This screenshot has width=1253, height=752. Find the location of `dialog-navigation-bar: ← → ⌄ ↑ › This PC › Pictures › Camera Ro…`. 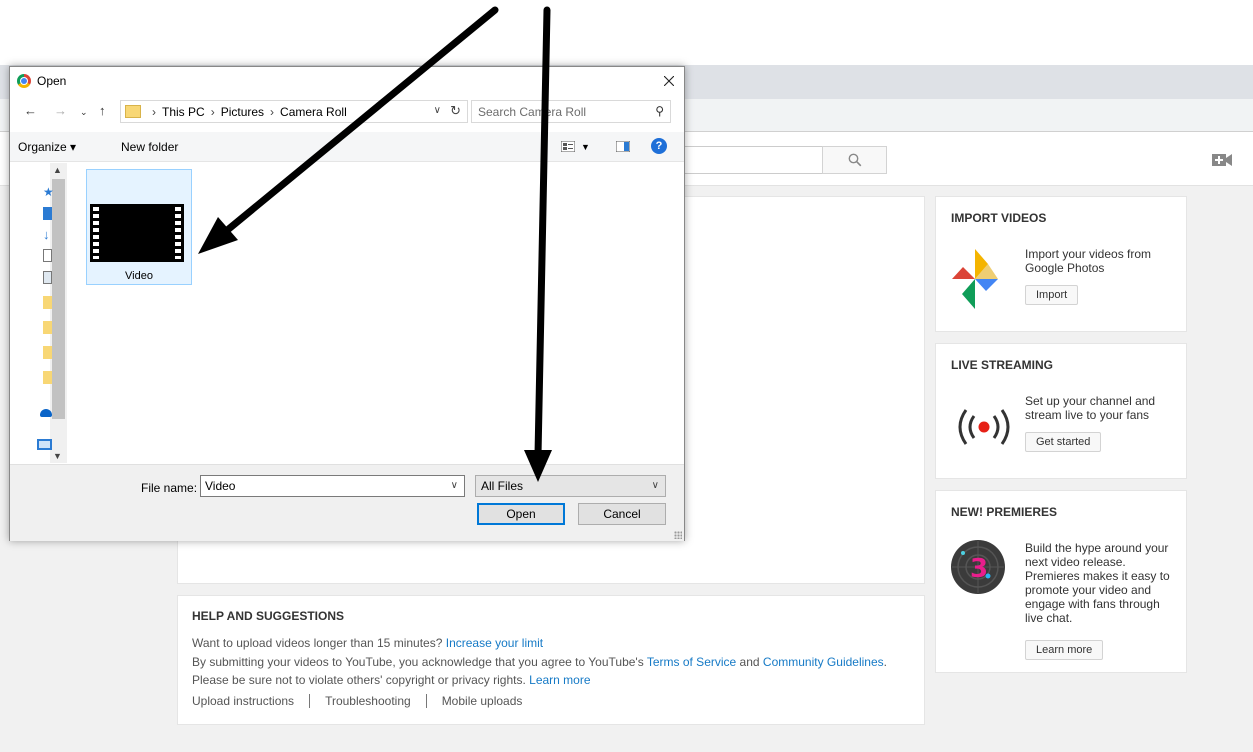

dialog-navigation-bar: ← → ⌄ ↑ › This PC › Pictures › Camera Ro… is located at coordinates (347, 112).